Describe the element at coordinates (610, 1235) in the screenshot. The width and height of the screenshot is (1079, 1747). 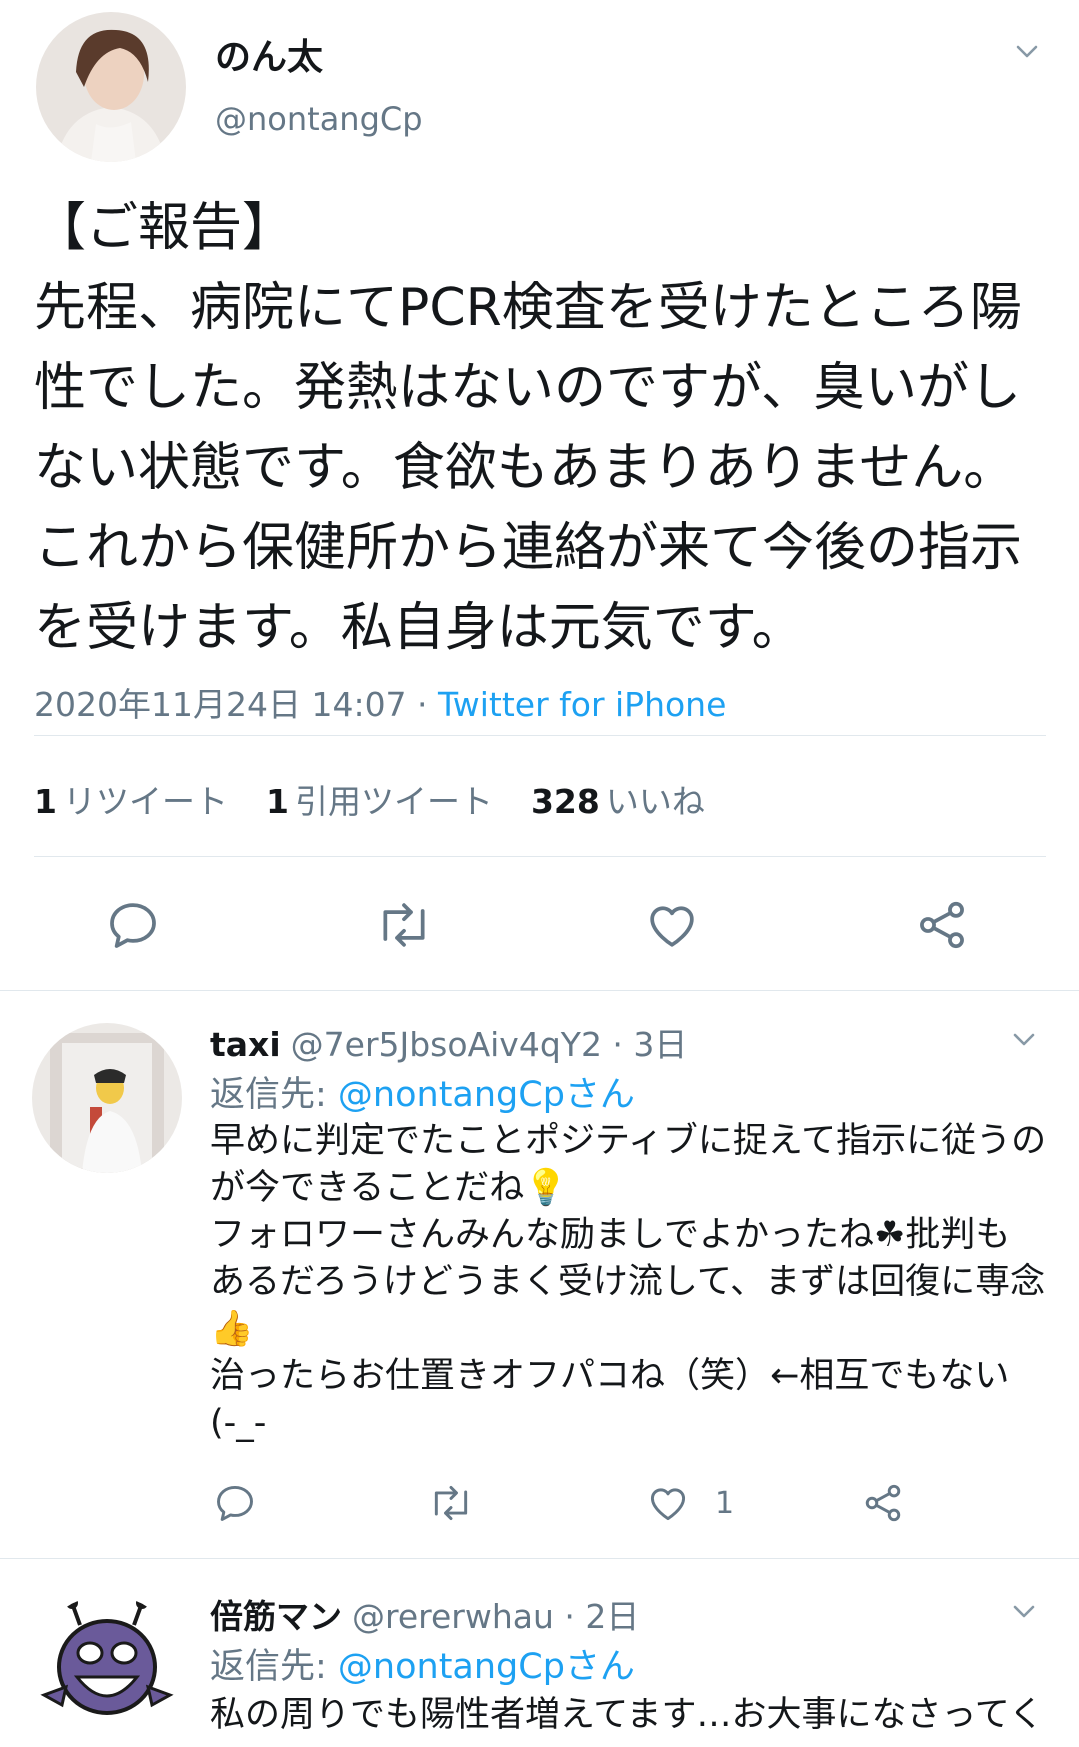
I see `reply-text-line: フォロワーさんみんな励ましでよかったね☘批判も` at that location.